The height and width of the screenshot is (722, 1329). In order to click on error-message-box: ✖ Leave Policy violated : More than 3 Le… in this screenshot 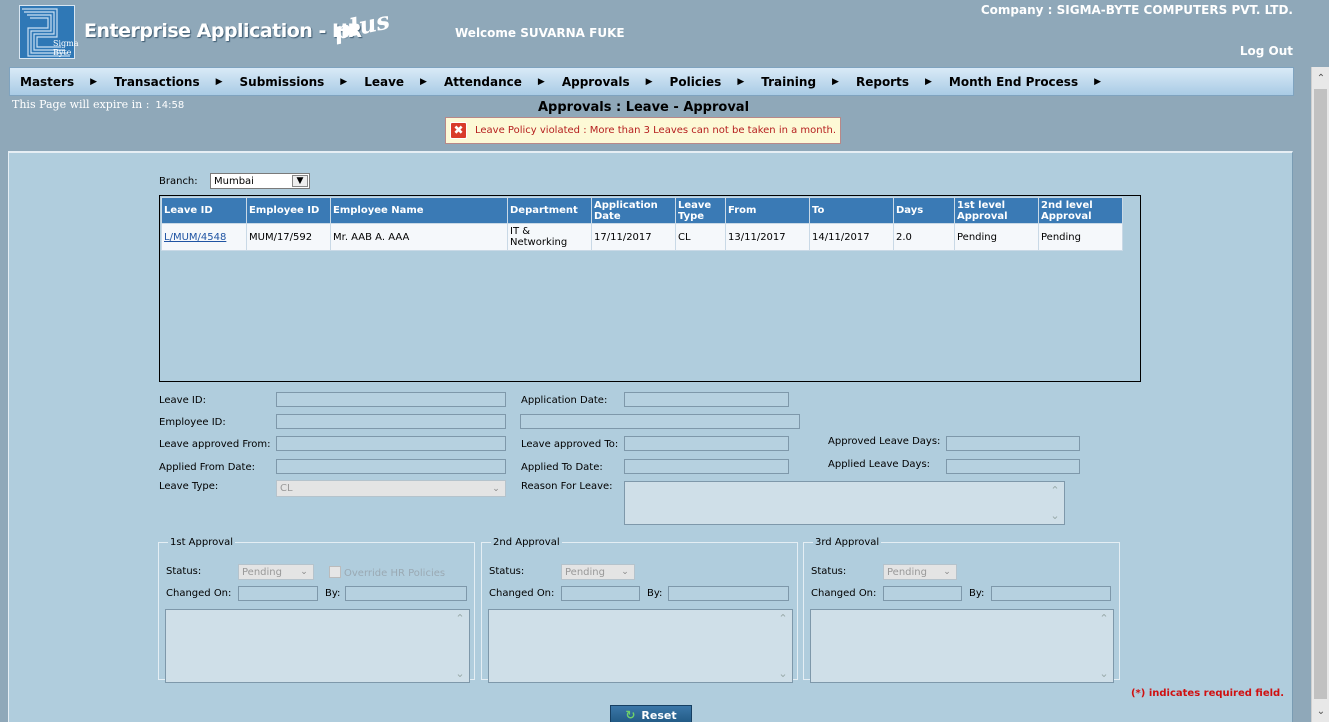, I will do `click(643, 130)`.